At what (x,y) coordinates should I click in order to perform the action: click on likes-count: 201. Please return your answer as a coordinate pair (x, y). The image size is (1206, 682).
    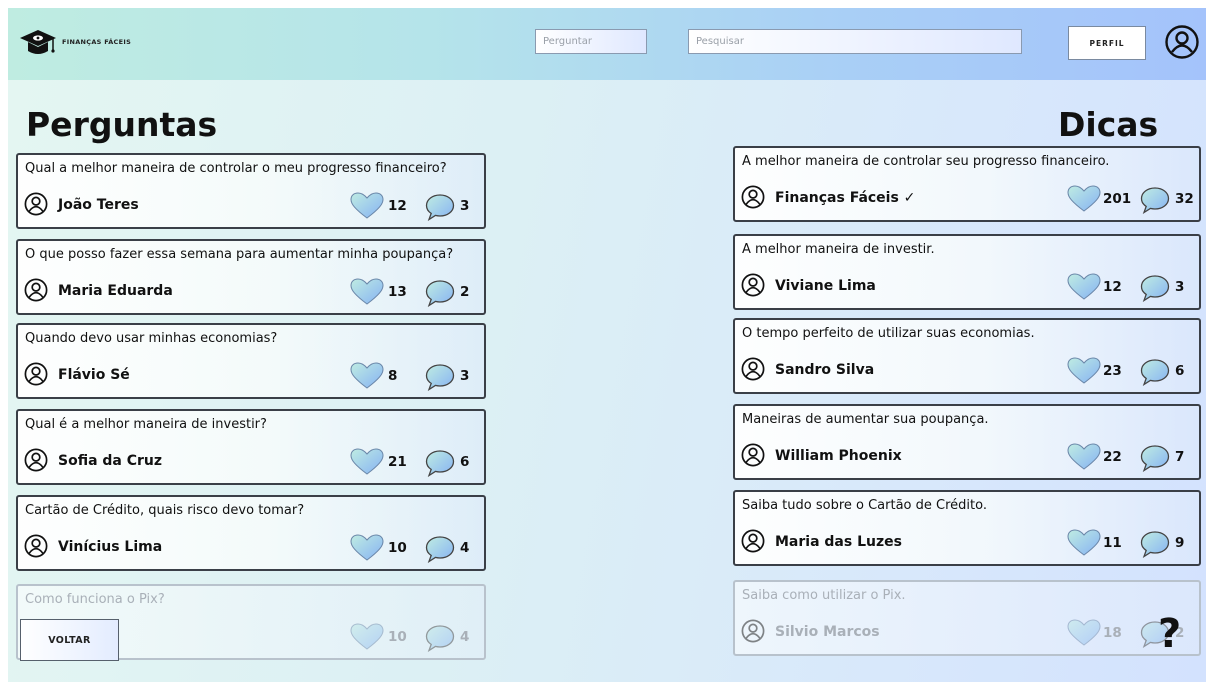
    Looking at the image, I should click on (1117, 199).